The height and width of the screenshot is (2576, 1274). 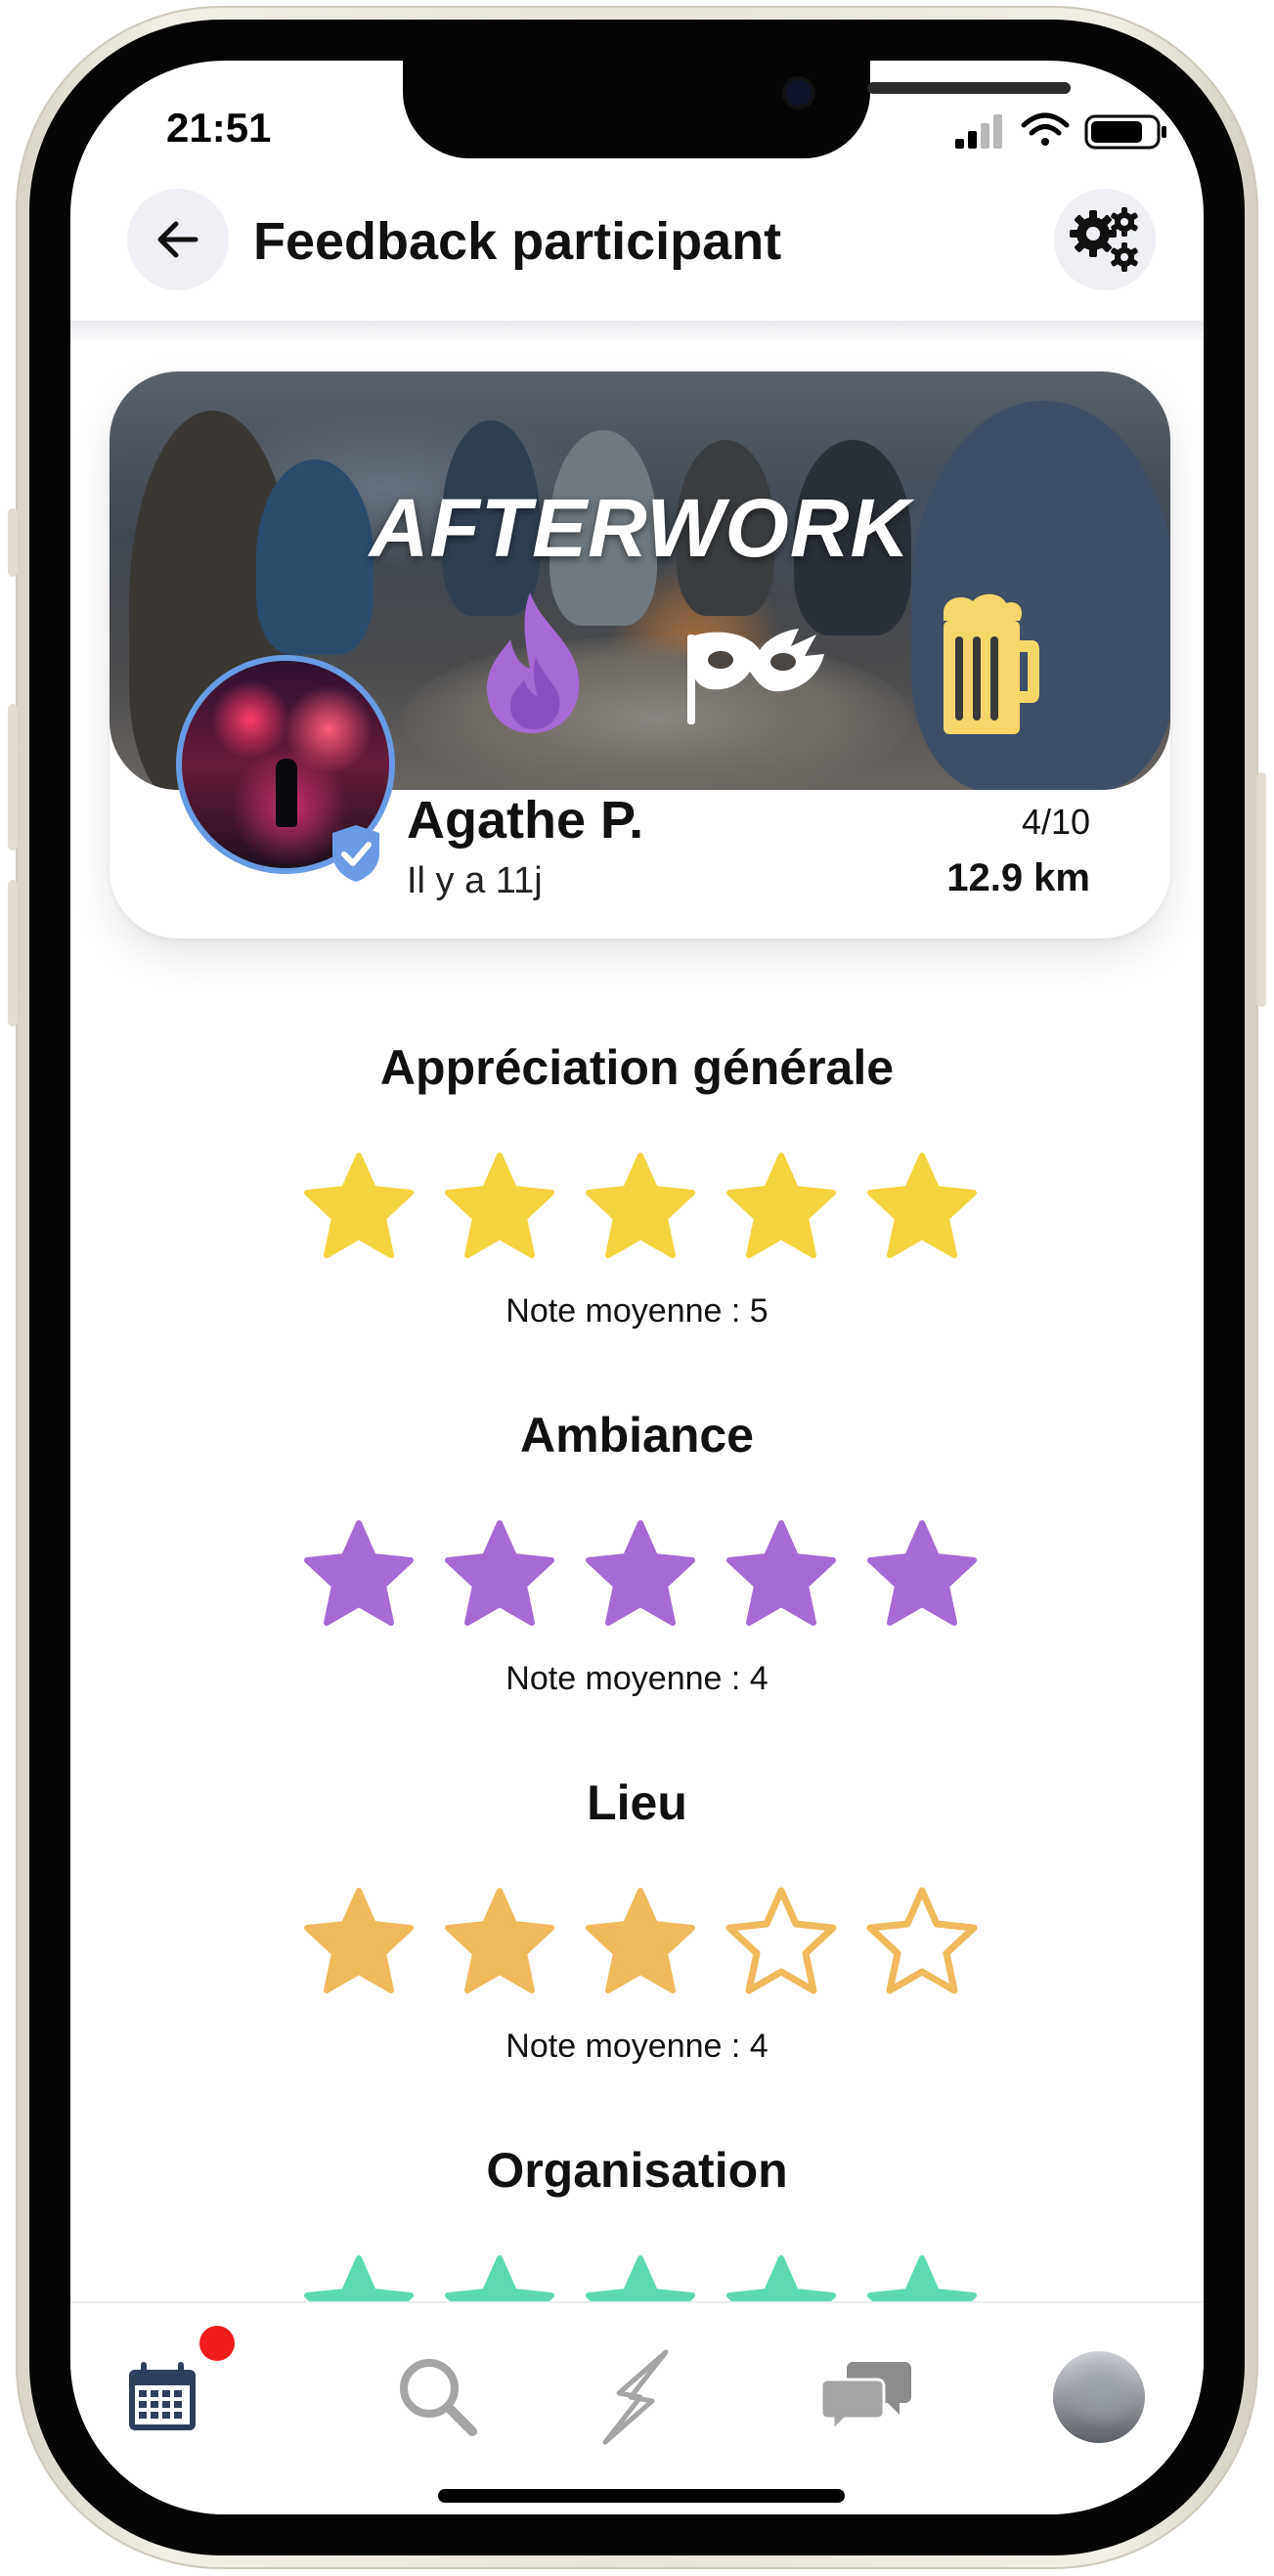 I want to click on nav-messages, so click(x=866, y=2397).